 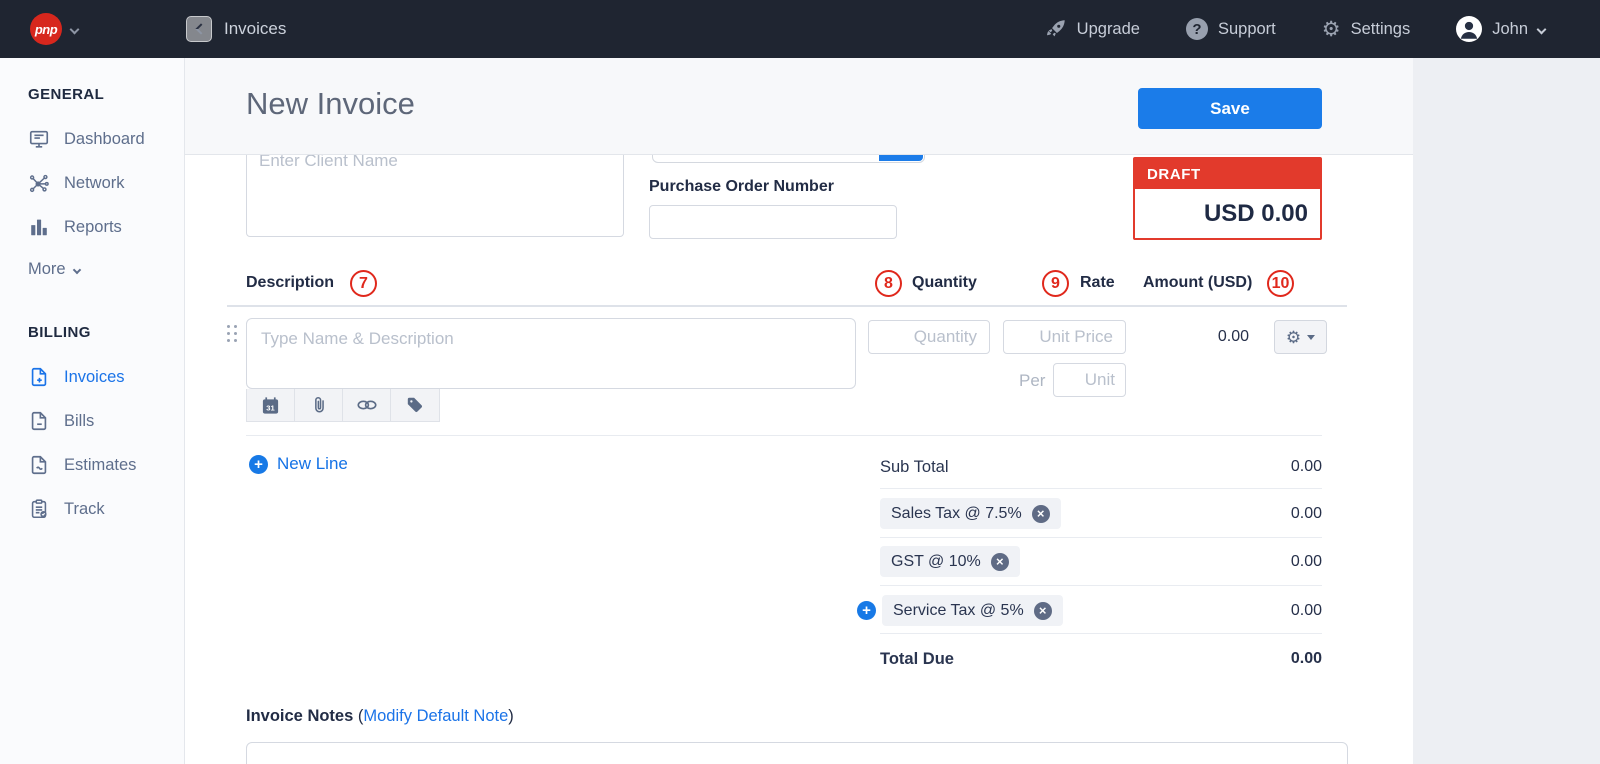 What do you see at coordinates (435, 189) in the screenshot?
I see `client-name-input` at bounding box center [435, 189].